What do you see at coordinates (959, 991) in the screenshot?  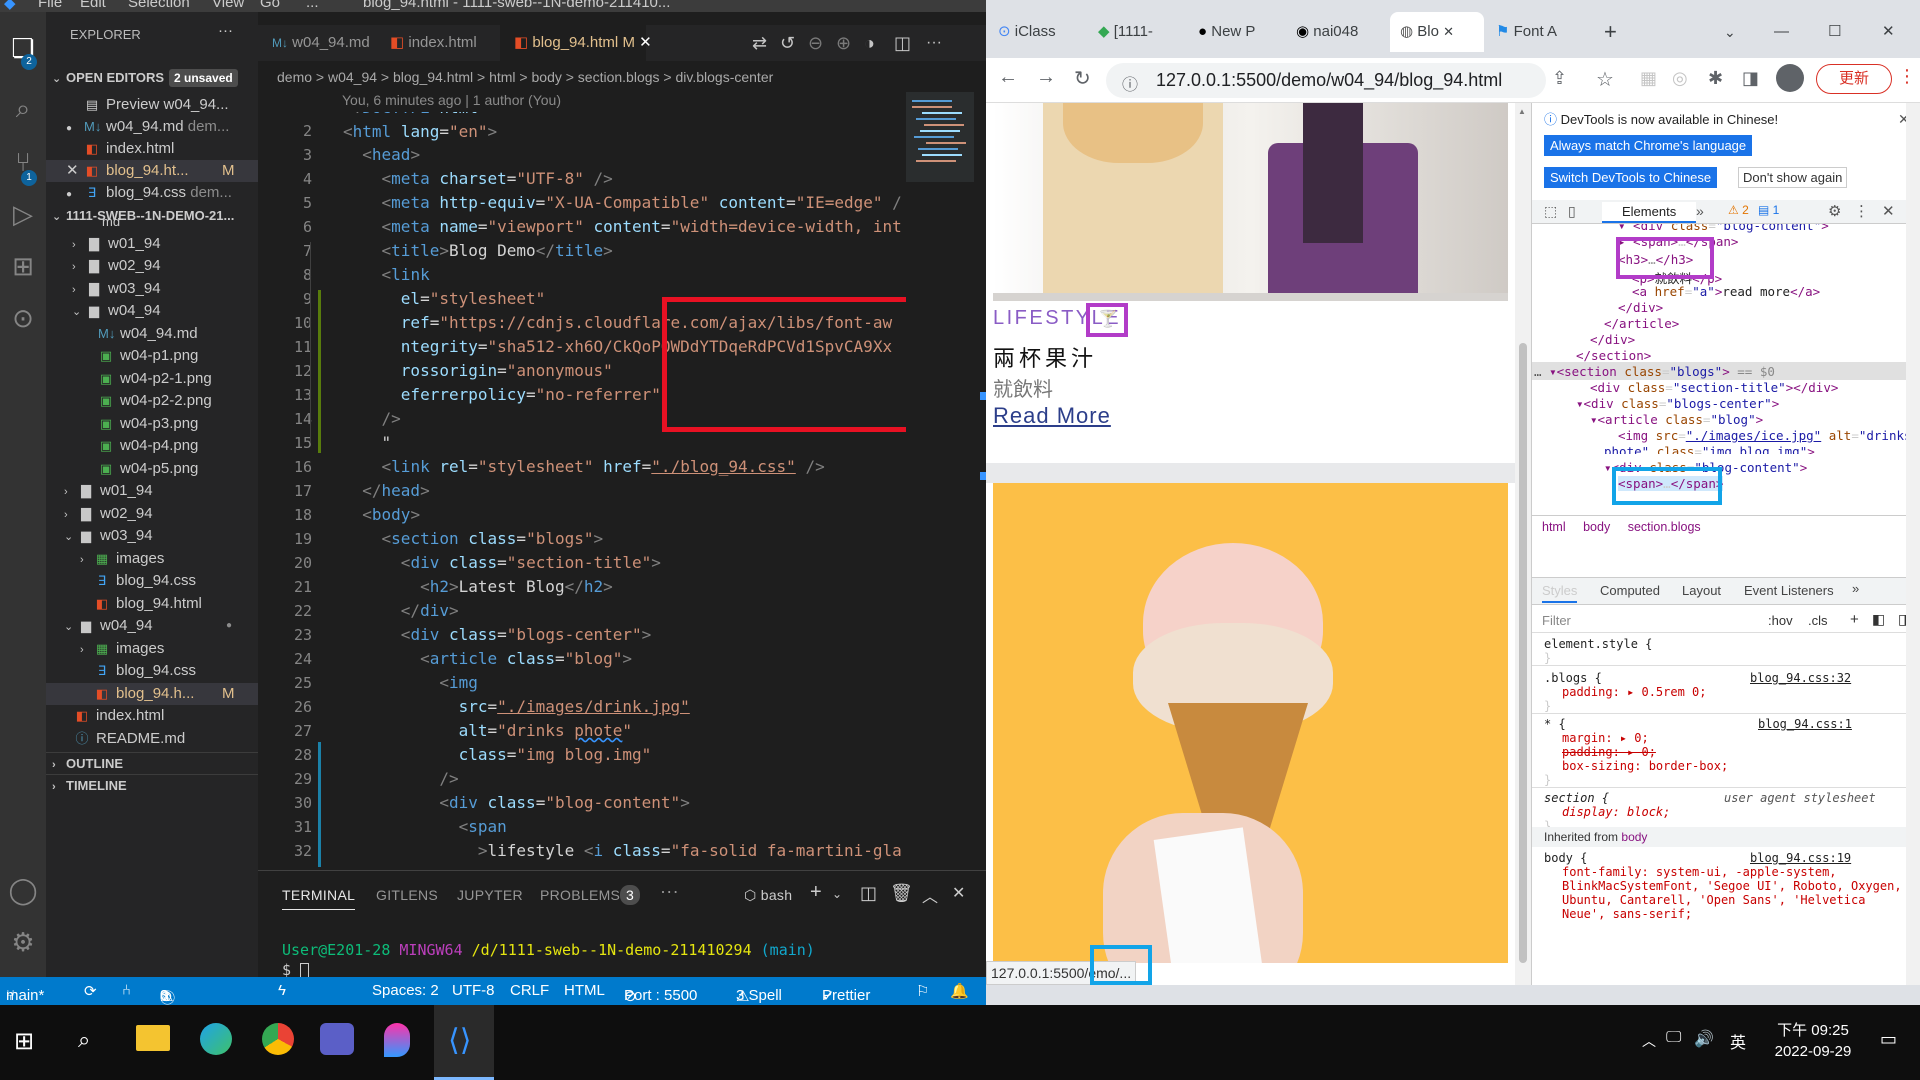 I see `notifications-icon: 🔔` at bounding box center [959, 991].